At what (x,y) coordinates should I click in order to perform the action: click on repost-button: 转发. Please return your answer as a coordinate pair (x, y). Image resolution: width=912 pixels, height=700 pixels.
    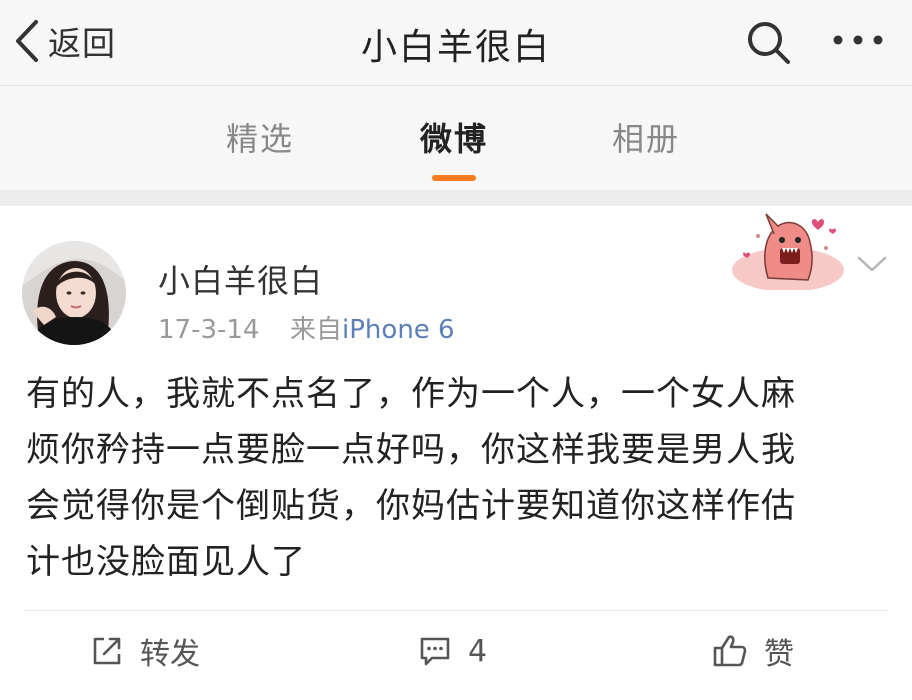
    Looking at the image, I should click on (145, 651).